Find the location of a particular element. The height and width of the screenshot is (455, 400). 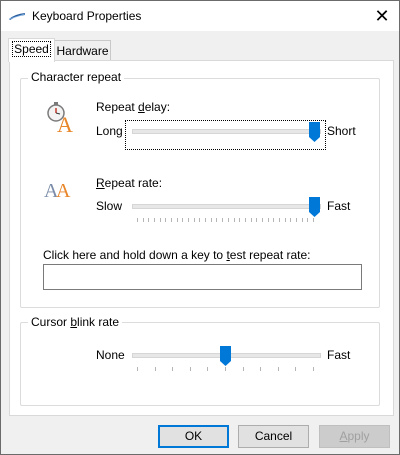

tab-hardware-label: Hardware is located at coordinates (82, 51).